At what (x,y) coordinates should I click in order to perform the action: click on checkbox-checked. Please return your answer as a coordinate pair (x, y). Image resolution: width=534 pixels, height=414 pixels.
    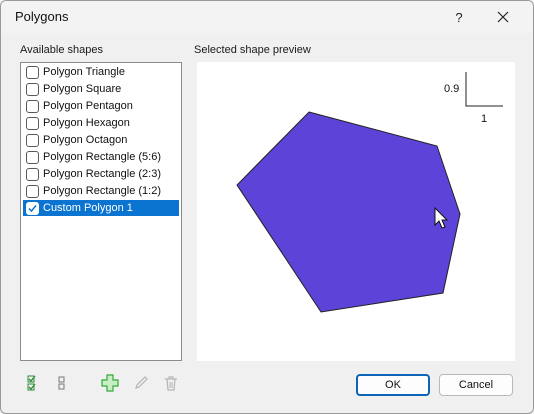
    Looking at the image, I should click on (32, 208).